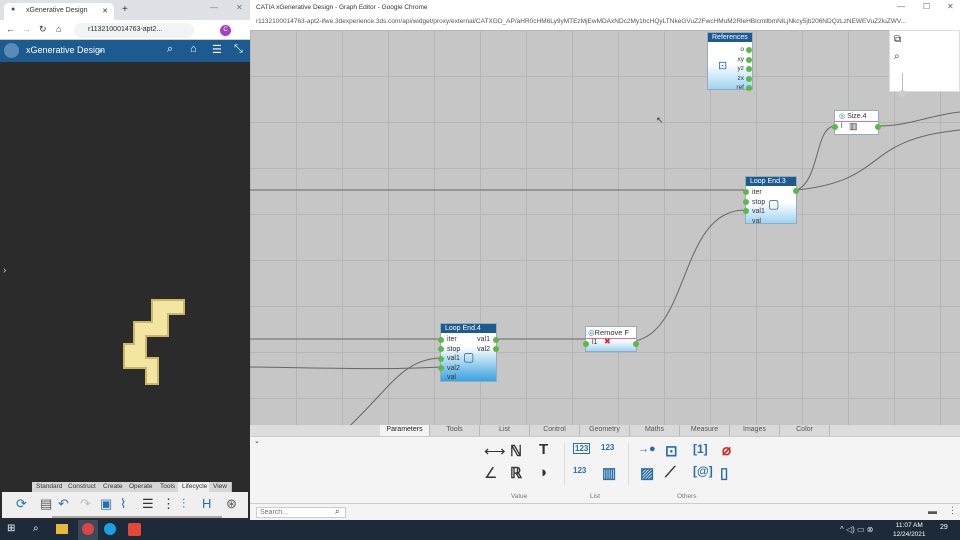 This screenshot has width=960, height=540. Describe the element at coordinates (82, 487) in the screenshot. I see `toolbar-tab: Construct` at that location.